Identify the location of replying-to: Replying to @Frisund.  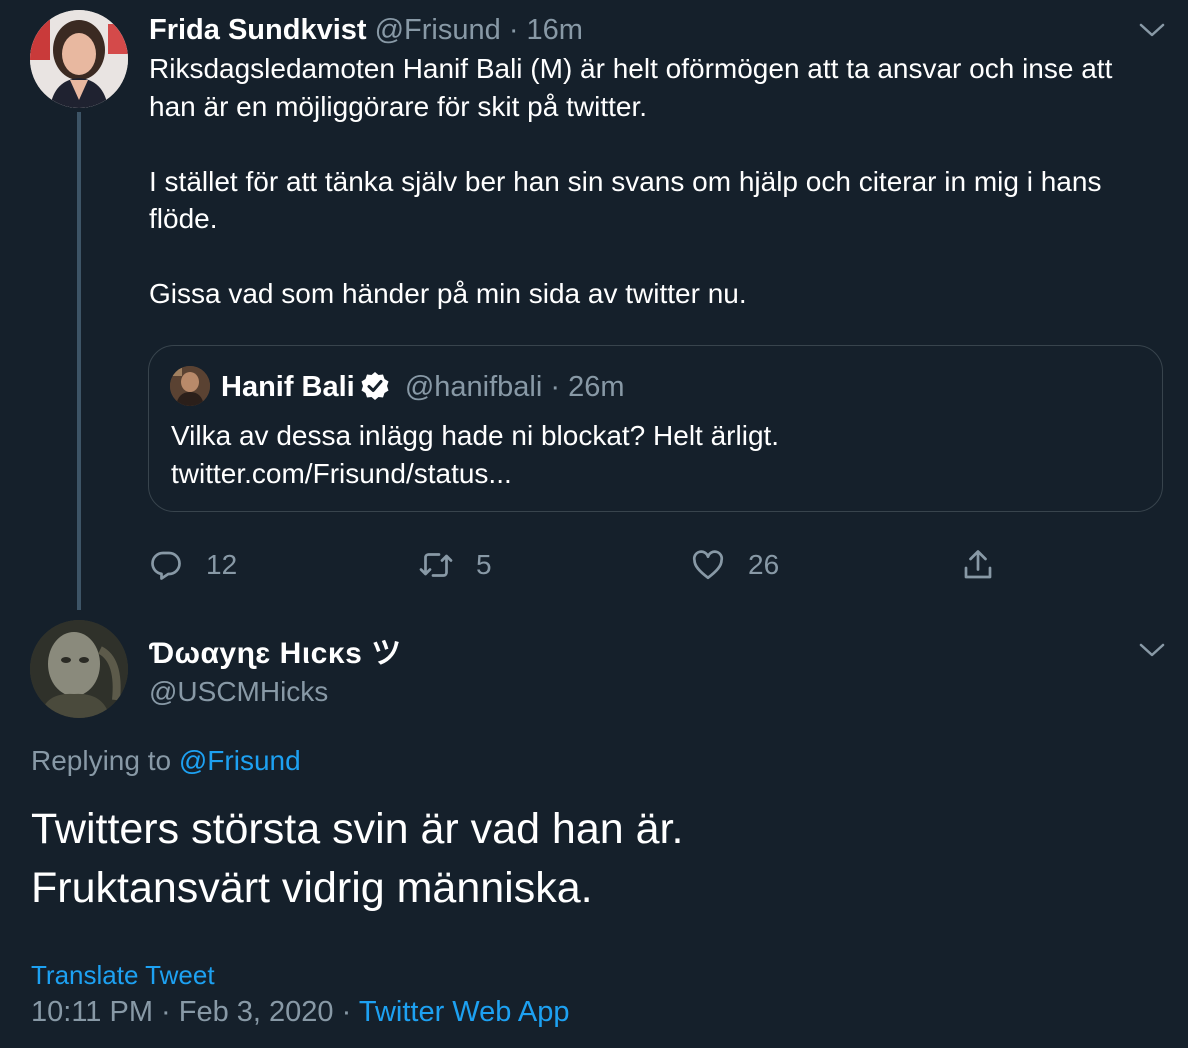
(166, 761).